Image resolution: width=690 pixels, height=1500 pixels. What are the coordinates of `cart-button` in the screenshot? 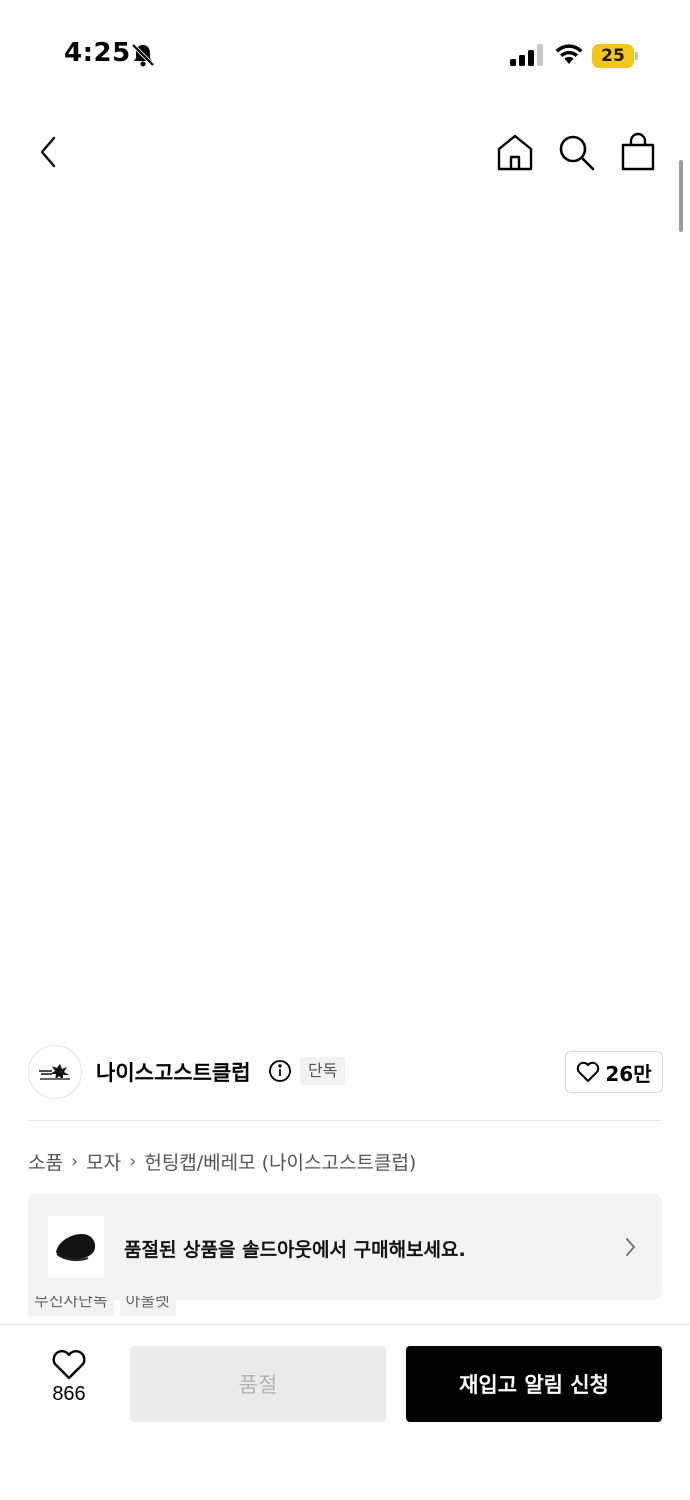 It's located at (638, 152).